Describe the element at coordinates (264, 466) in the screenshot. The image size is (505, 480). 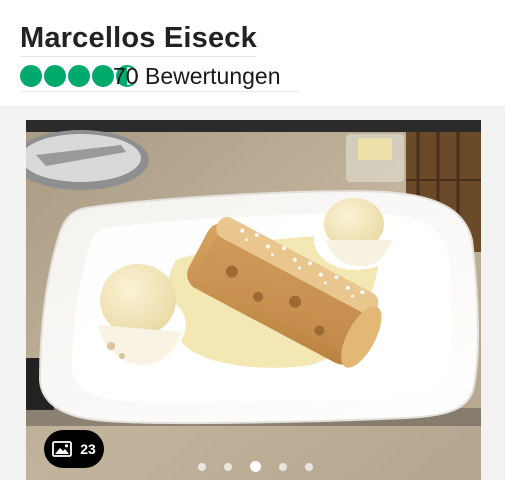
I see `carousel-indicators` at that location.